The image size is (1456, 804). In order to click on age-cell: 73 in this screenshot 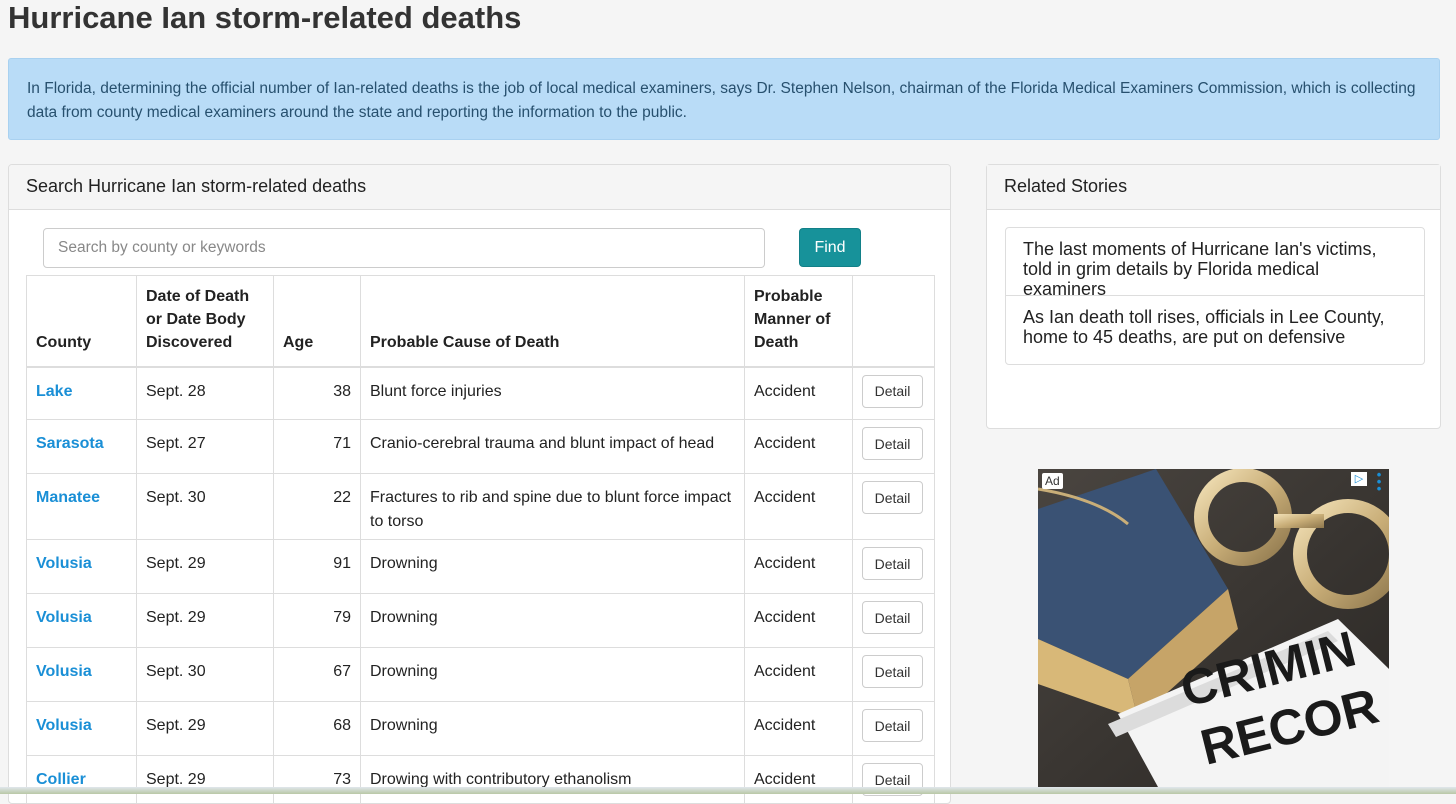, I will do `click(317, 780)`.